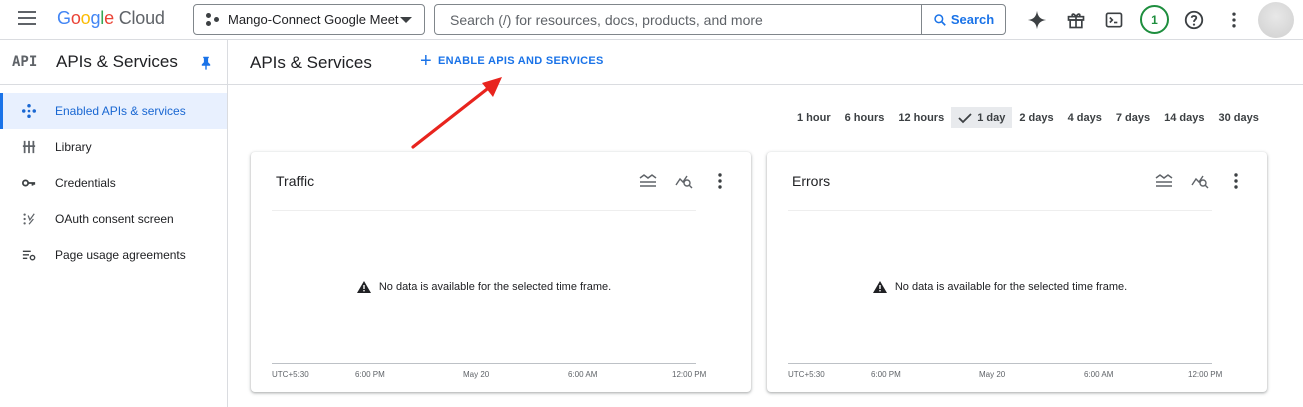 This screenshot has width=1303, height=407. I want to click on help-icon, so click(1194, 20).